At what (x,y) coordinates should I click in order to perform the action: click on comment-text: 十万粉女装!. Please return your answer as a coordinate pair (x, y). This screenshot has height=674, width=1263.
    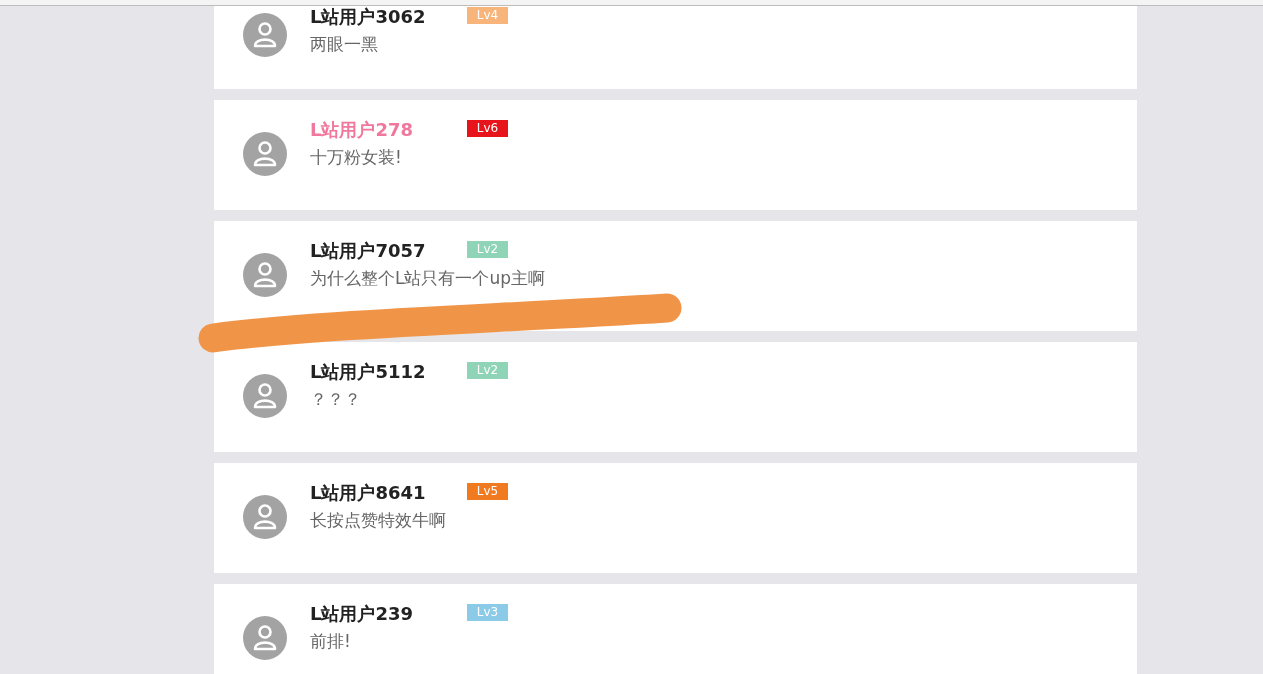
    Looking at the image, I should click on (356, 157).